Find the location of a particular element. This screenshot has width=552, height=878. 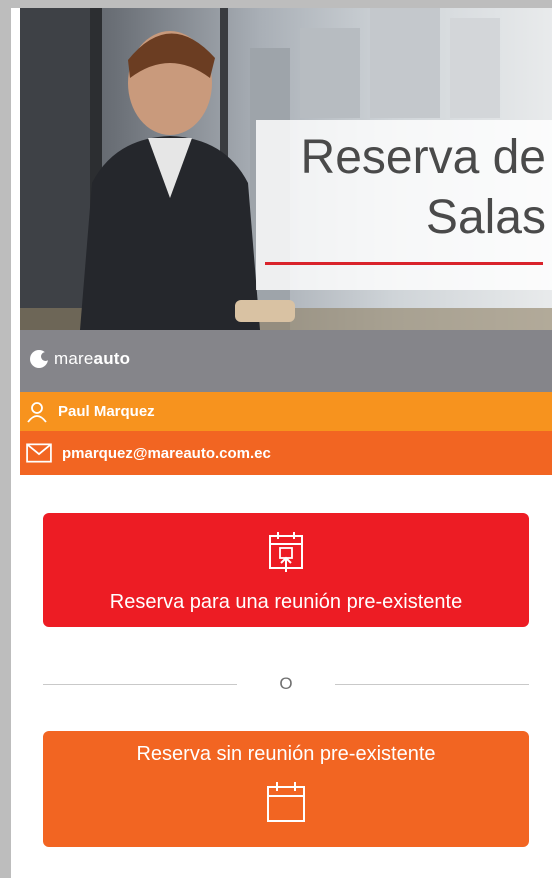

logo-text-auto: auto is located at coordinates (112, 358).